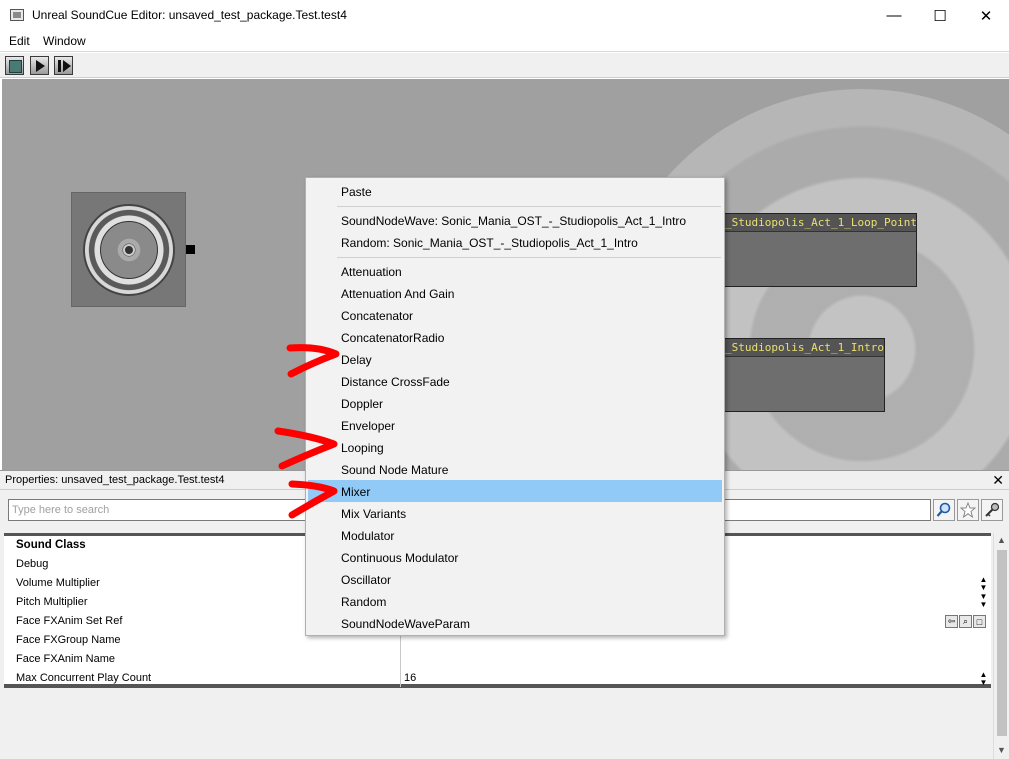 This screenshot has width=1009, height=759. I want to click on output-speaker-node, so click(128, 249).